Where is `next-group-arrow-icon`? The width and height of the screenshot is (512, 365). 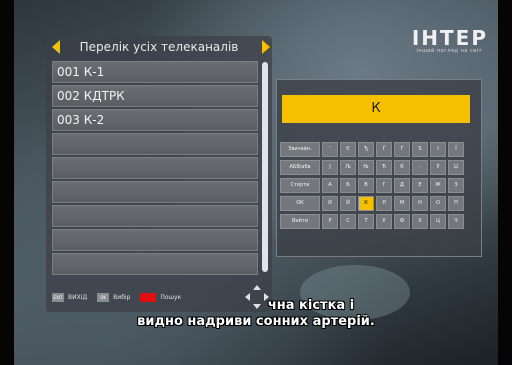 next-group-arrow-icon is located at coordinates (266, 47).